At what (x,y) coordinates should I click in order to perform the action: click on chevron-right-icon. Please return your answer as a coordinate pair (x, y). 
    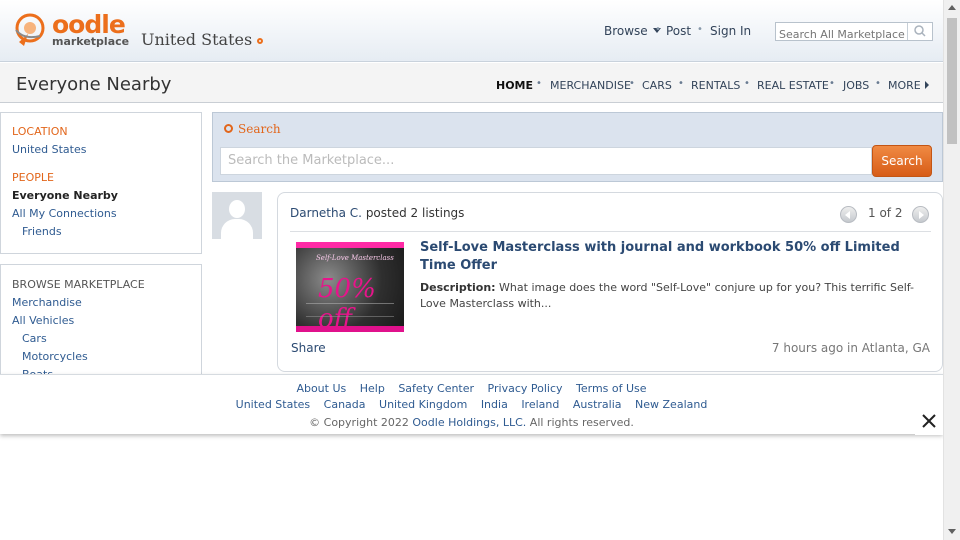
    Looking at the image, I should click on (921, 215).